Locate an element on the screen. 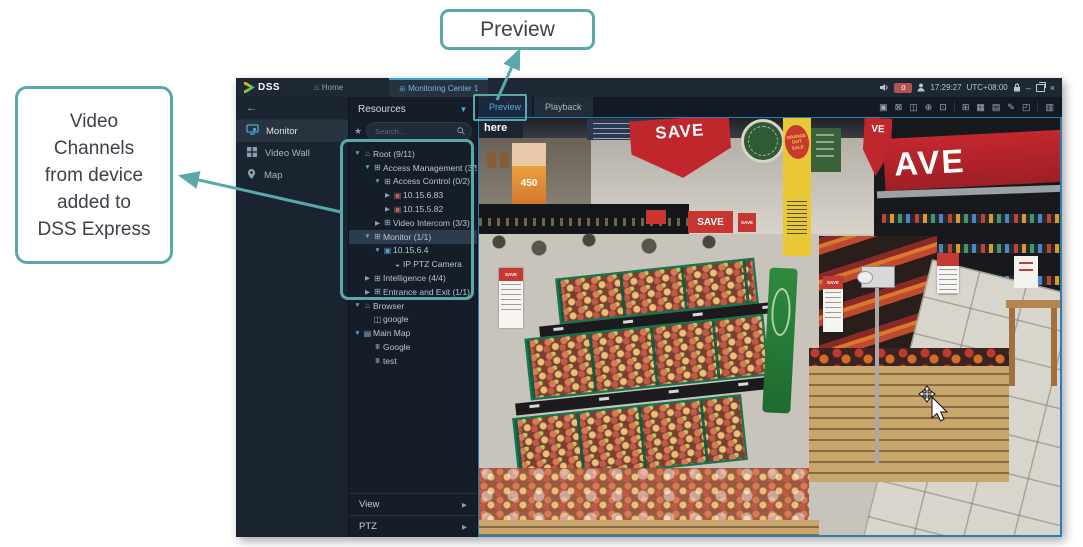 This screenshot has width=1083, height=547. scene-wood-band is located at coordinates (649, 527).